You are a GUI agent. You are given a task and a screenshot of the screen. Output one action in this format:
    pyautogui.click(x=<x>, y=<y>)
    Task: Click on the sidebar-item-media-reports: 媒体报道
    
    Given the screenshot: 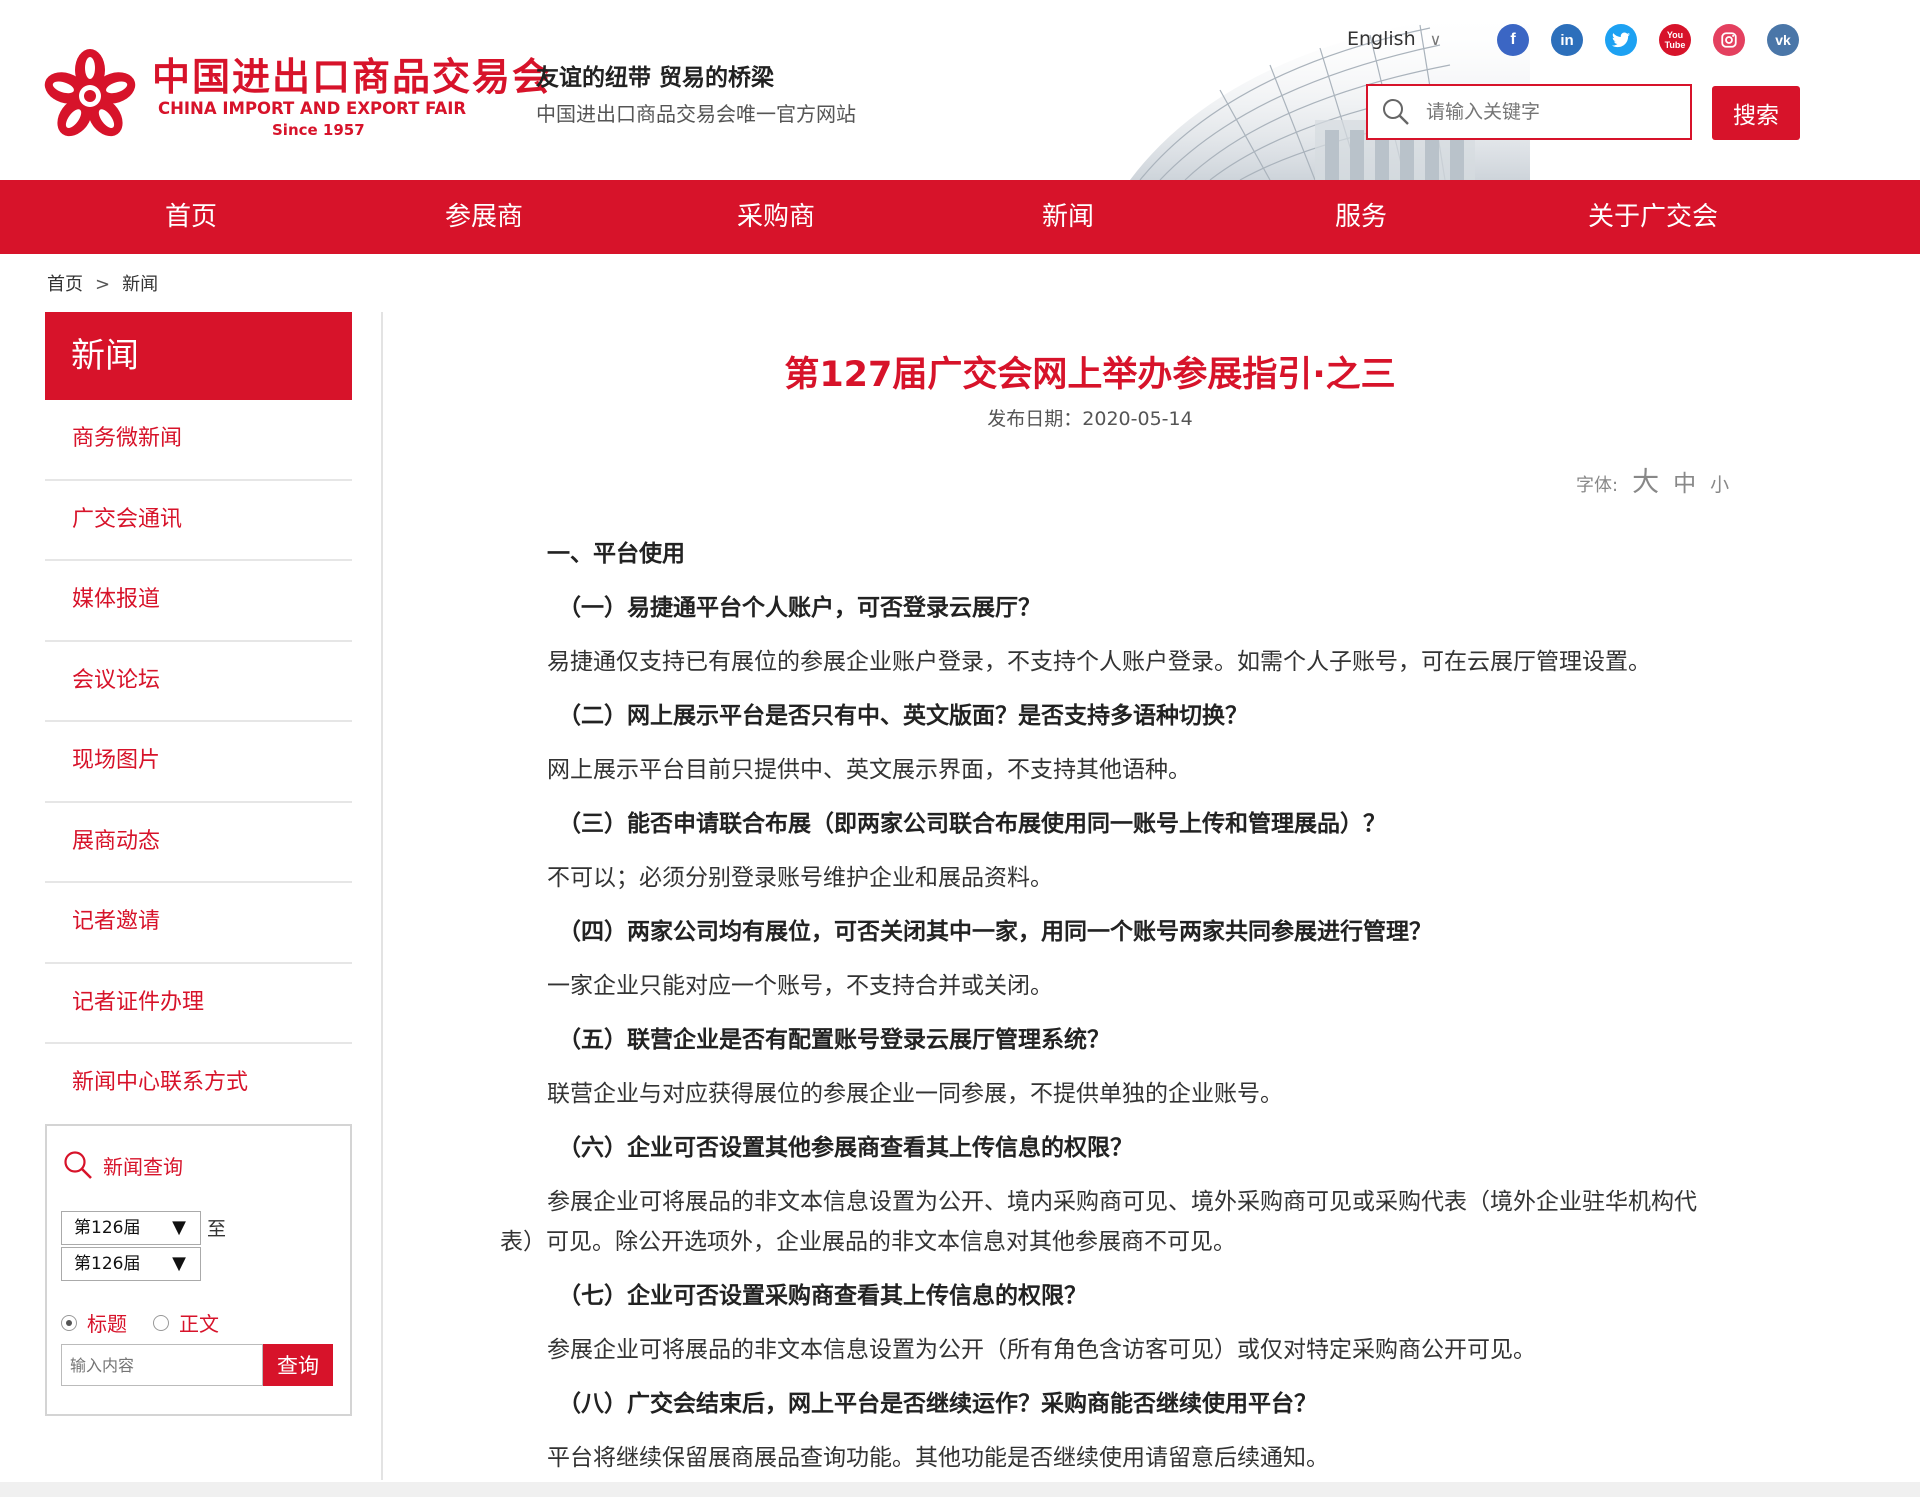 What is the action you would take?
    pyautogui.click(x=198, y=601)
    